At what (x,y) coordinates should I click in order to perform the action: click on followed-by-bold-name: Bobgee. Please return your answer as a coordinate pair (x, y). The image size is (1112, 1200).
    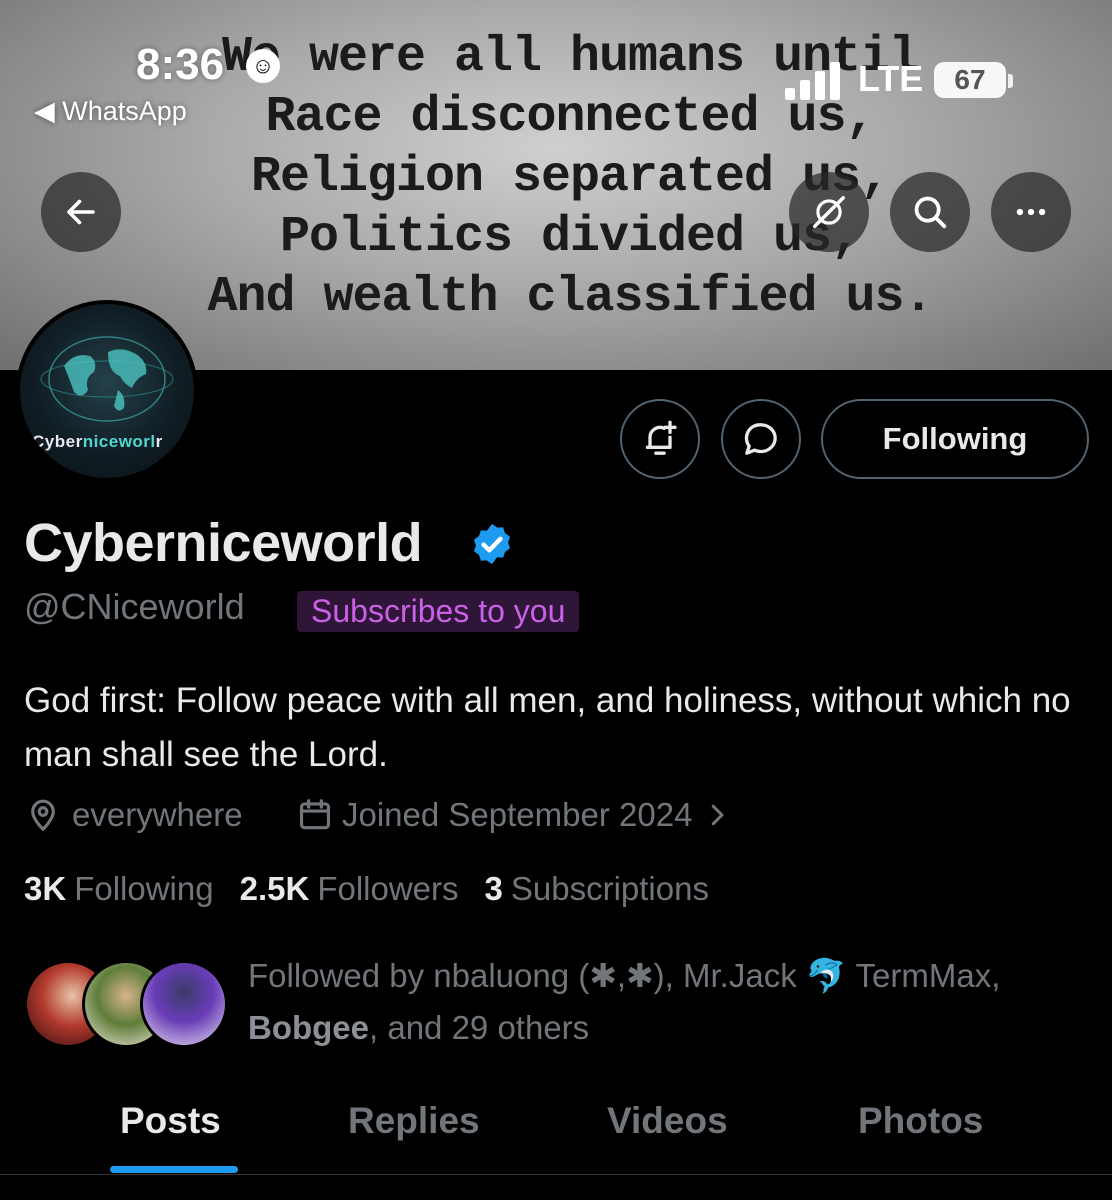
    Looking at the image, I should click on (309, 1027).